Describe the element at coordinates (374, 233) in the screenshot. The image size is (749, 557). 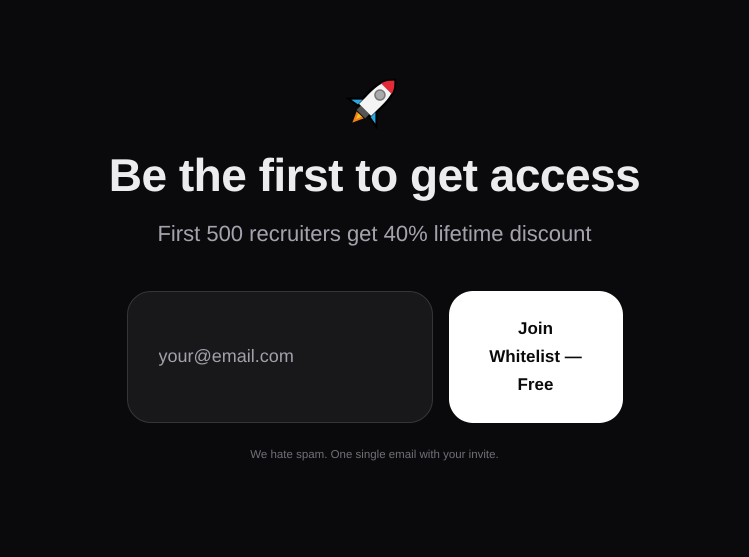
I see `subheading: First 500 recruiters get 40% lifetime discount` at that location.